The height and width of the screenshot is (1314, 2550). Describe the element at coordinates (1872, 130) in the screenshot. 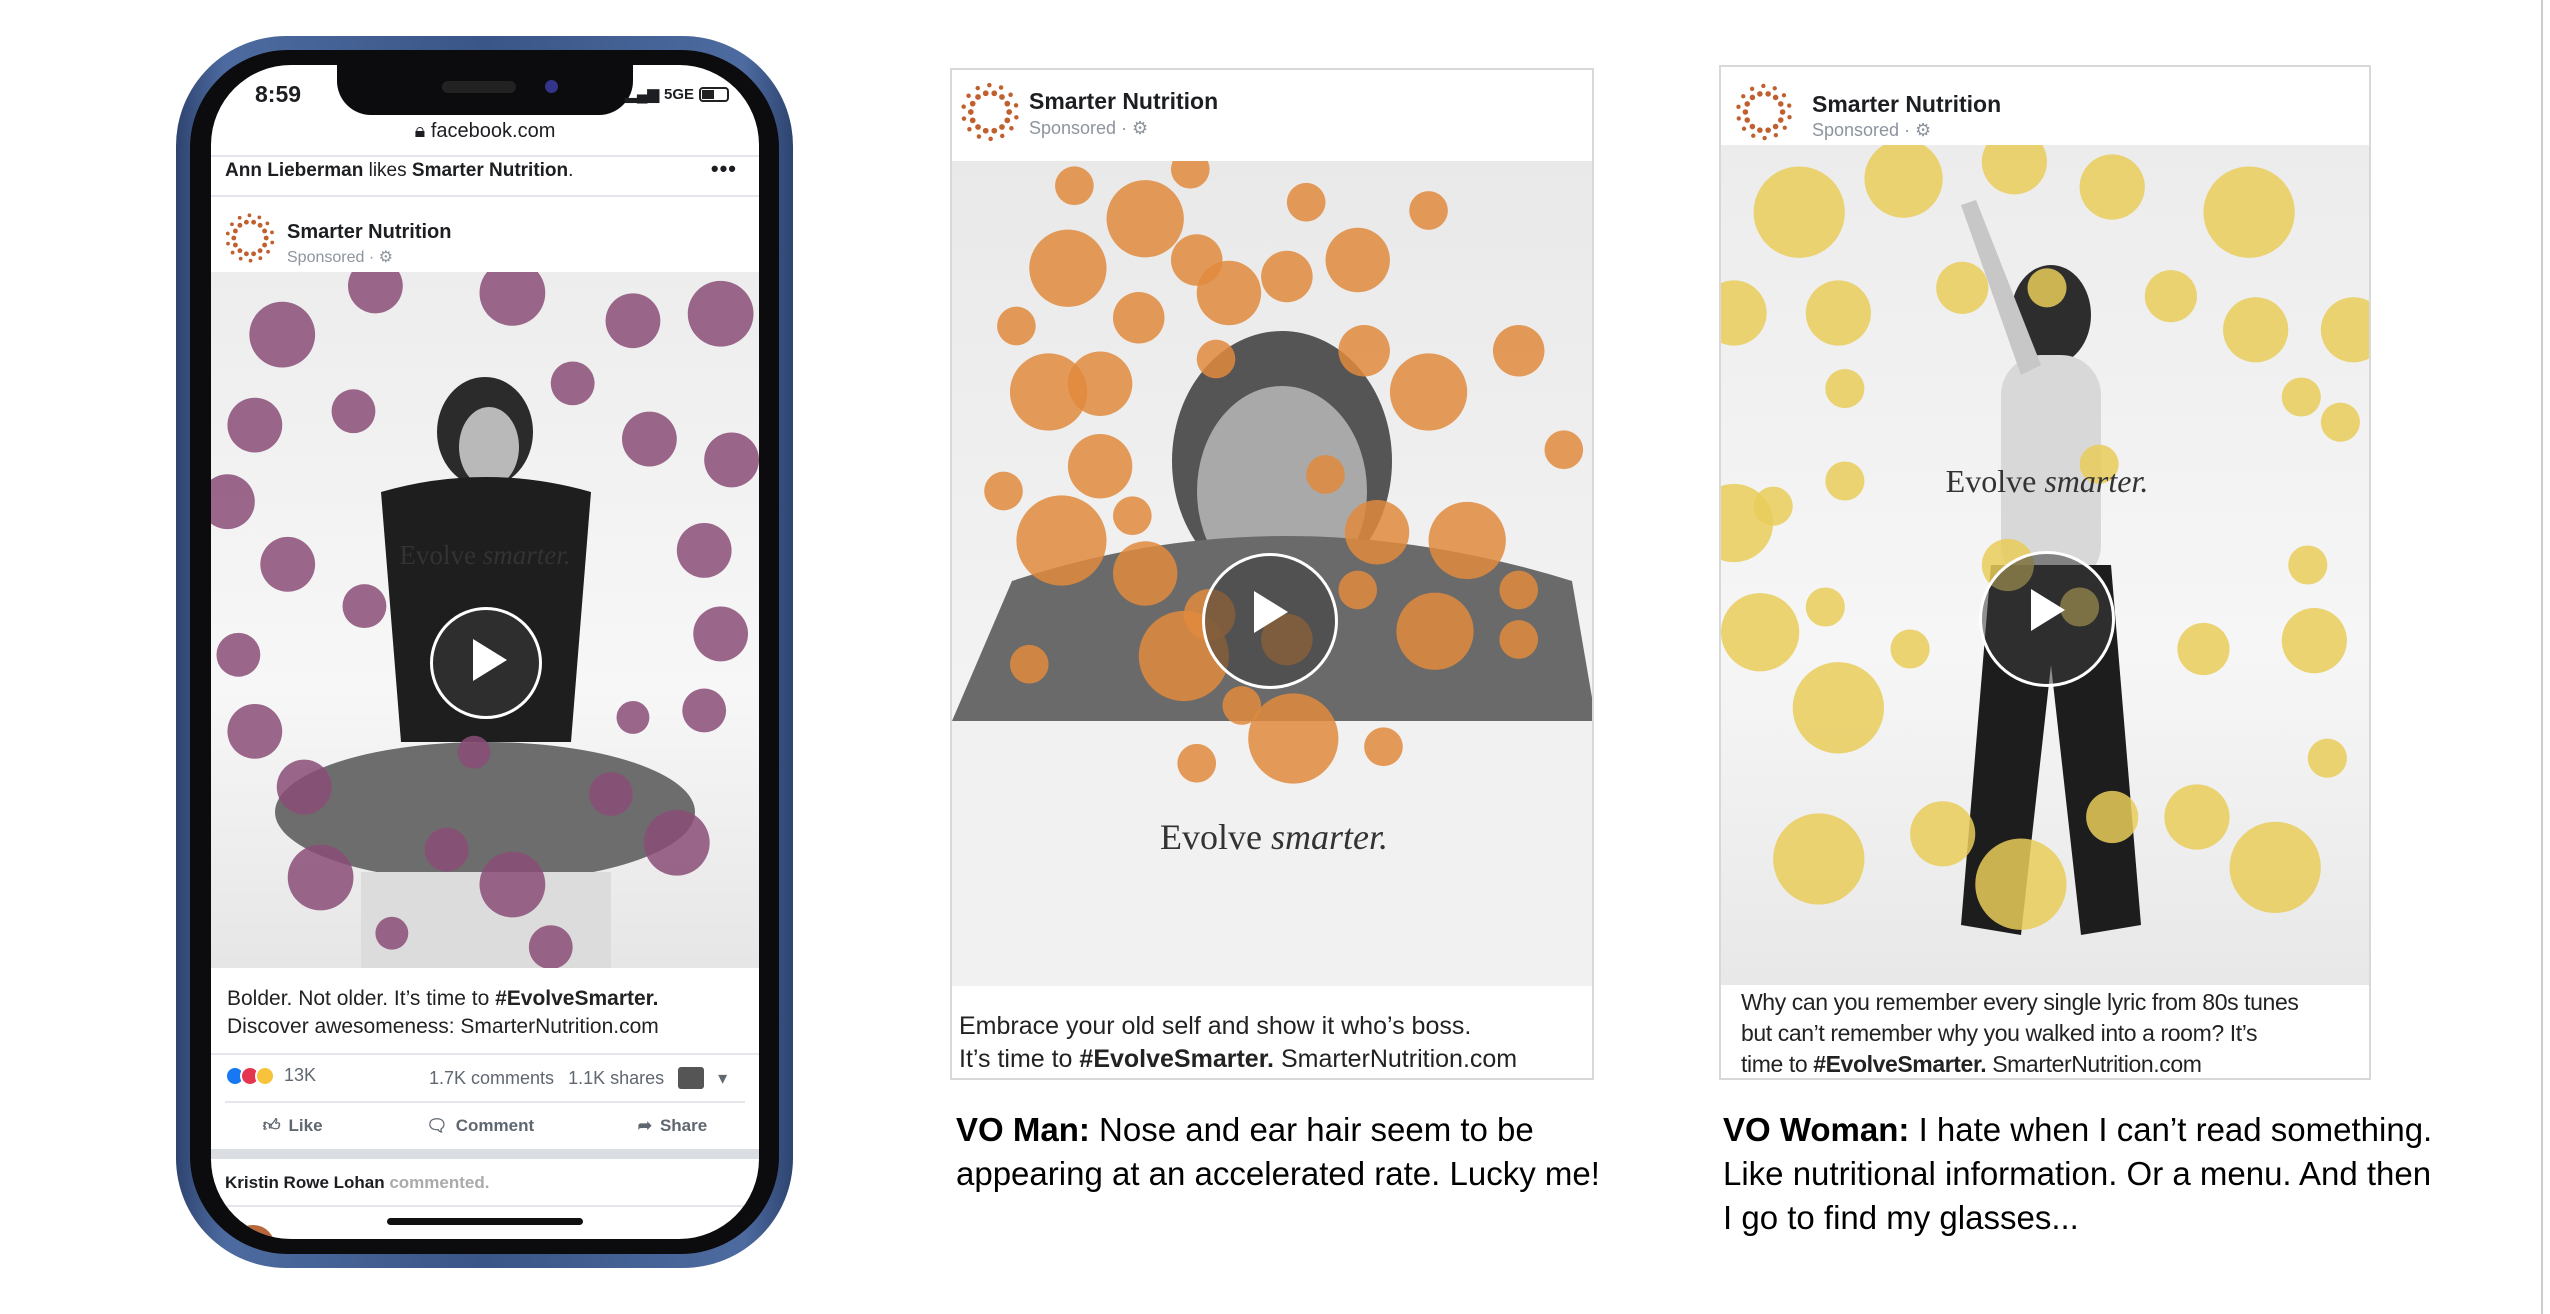

I see `sponsored-label: Sponsored · ⚙` at that location.